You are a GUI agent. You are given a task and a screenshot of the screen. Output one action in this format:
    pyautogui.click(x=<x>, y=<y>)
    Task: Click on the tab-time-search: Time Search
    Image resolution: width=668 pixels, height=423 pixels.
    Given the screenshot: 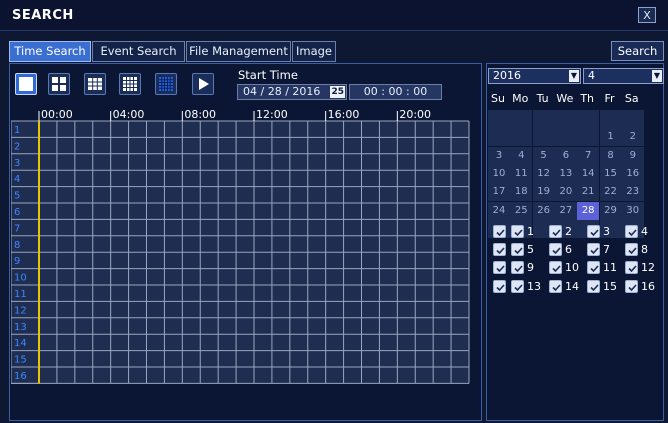 What is the action you would take?
    pyautogui.click(x=50, y=51)
    